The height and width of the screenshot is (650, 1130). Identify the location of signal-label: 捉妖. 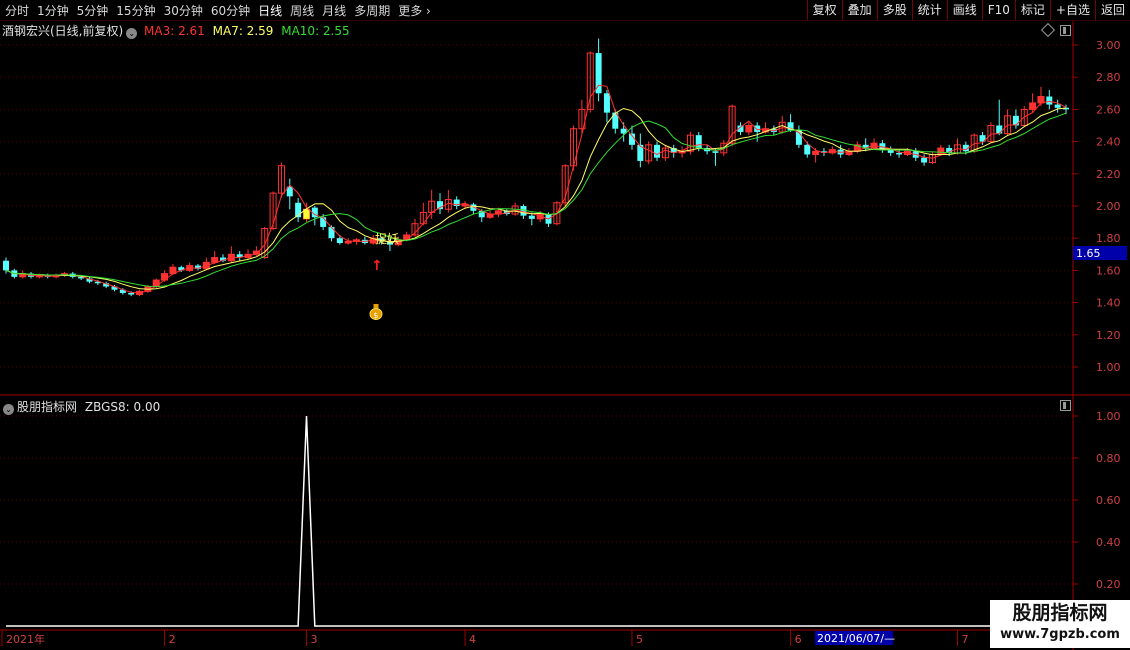
(387, 238).